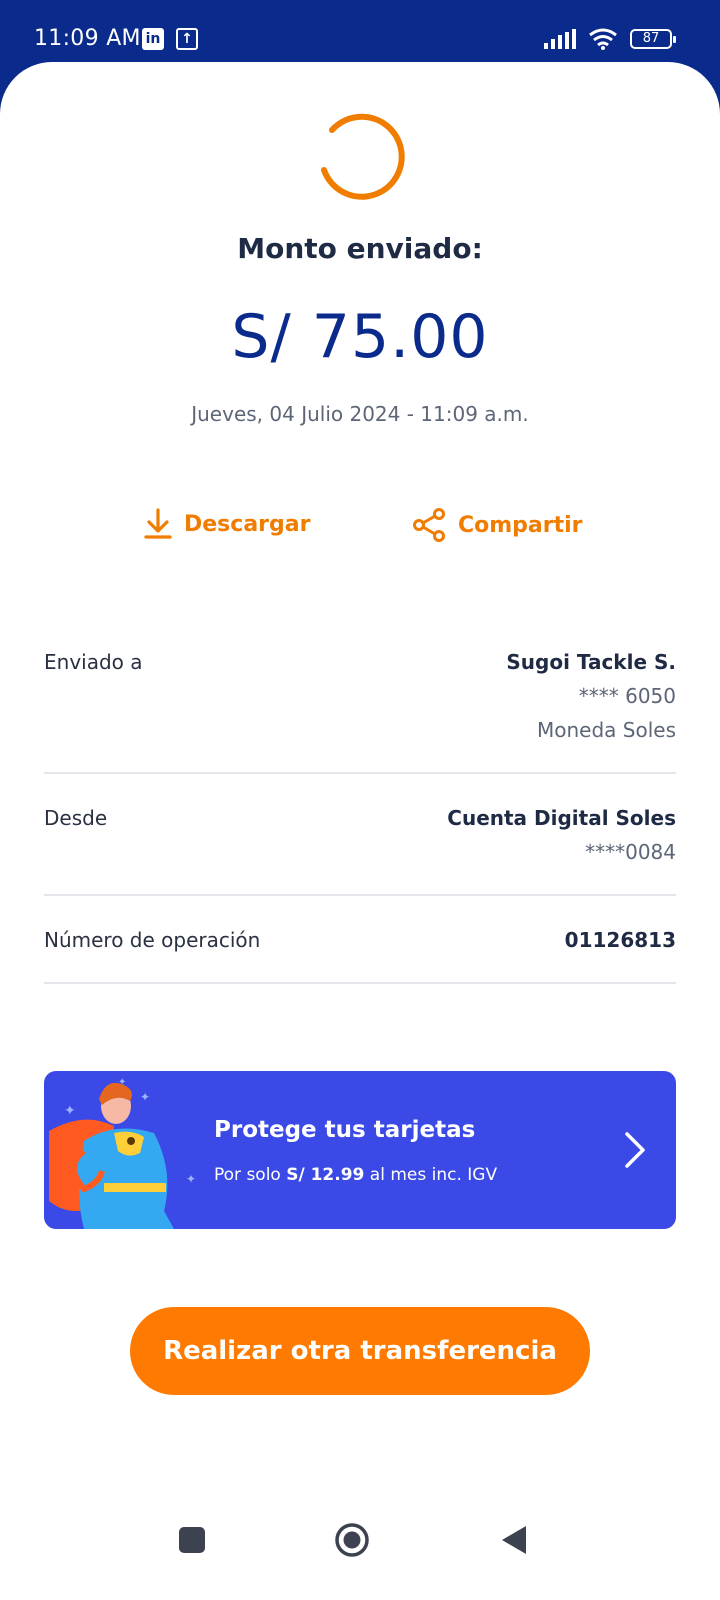  I want to click on linkedin-icon: in, so click(153, 39).